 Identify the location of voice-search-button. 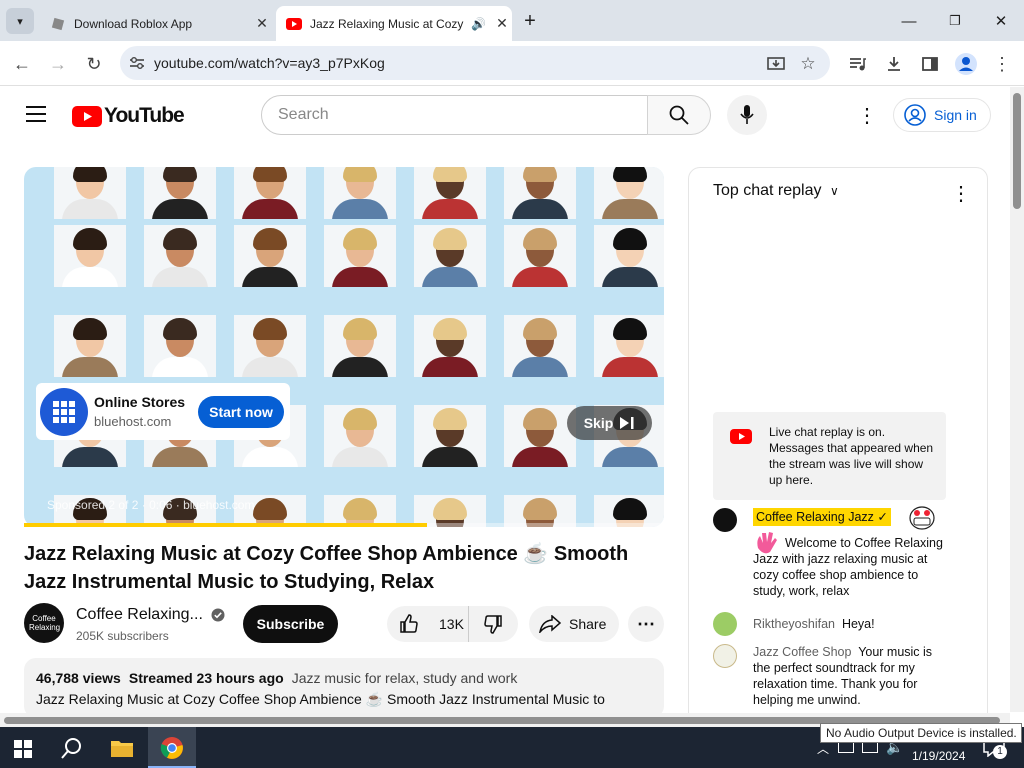
(747, 115).